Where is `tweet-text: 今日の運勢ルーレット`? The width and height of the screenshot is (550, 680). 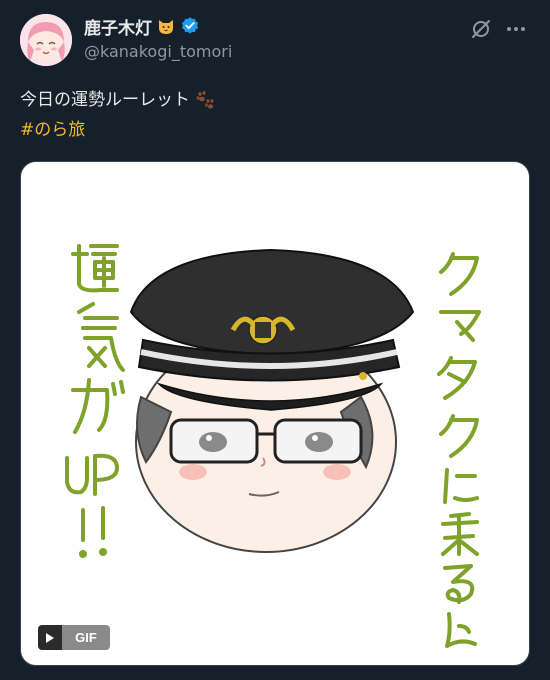
tweet-text: 今日の運勢ルーレット is located at coordinates (118, 100).